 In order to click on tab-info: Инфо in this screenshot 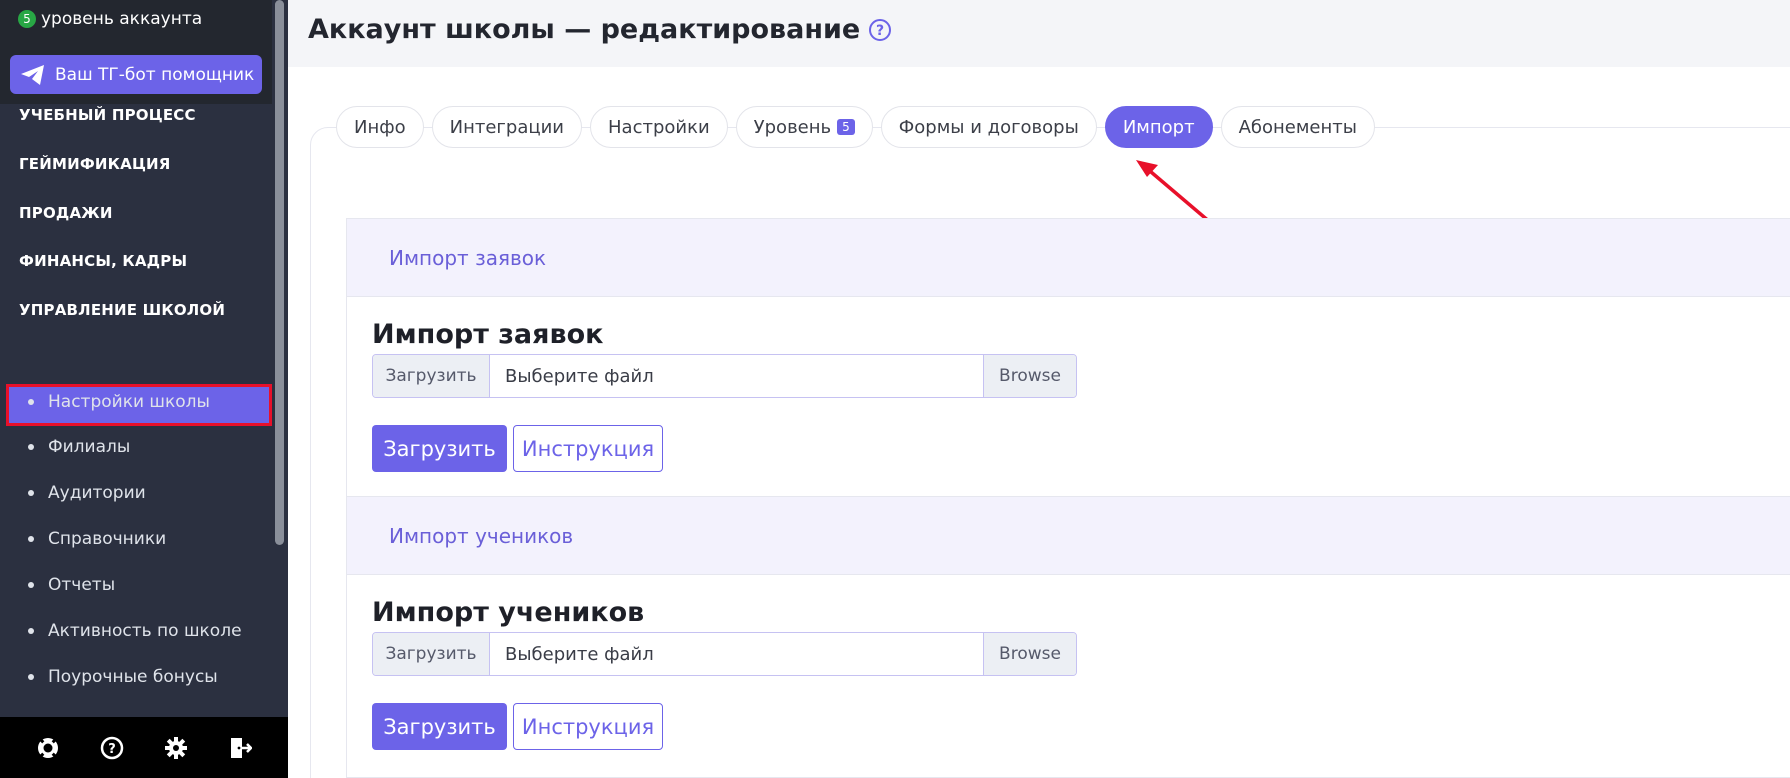, I will do `click(380, 127)`.